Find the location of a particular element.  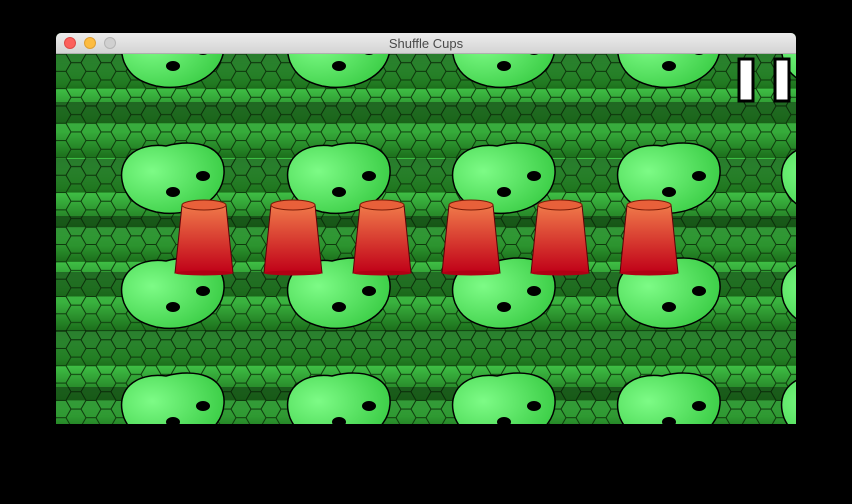

title-bar: Shuffle Cups is located at coordinates (426, 43).